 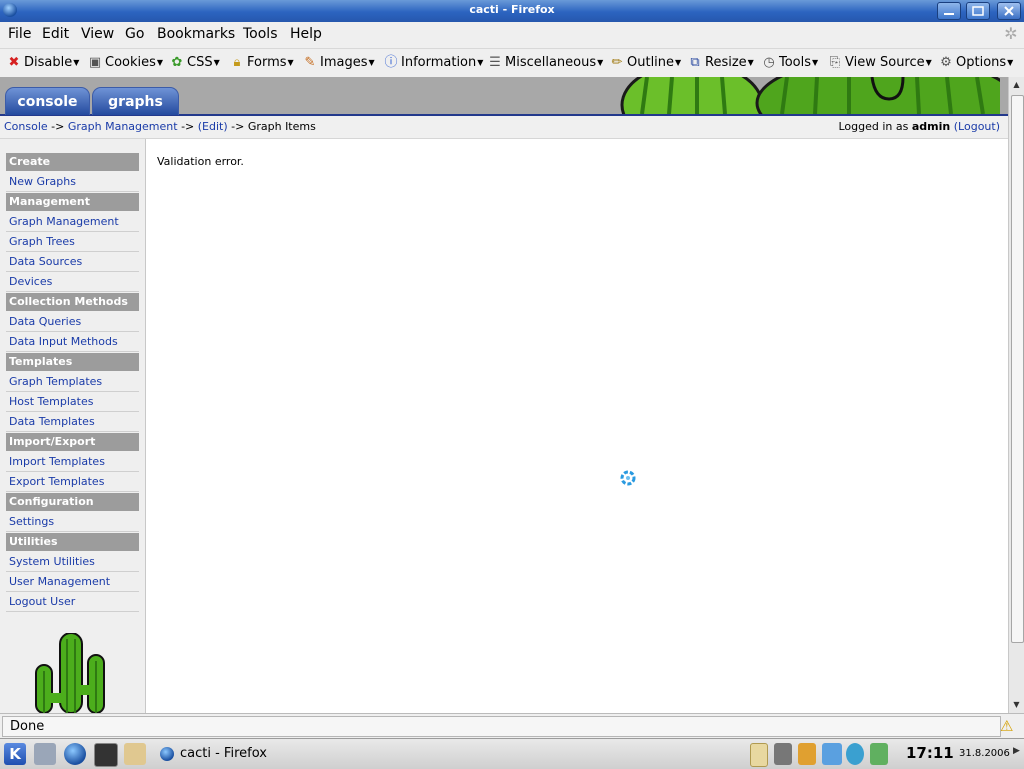 I want to click on menu-bookmarks: Bookmarks, so click(x=196, y=34).